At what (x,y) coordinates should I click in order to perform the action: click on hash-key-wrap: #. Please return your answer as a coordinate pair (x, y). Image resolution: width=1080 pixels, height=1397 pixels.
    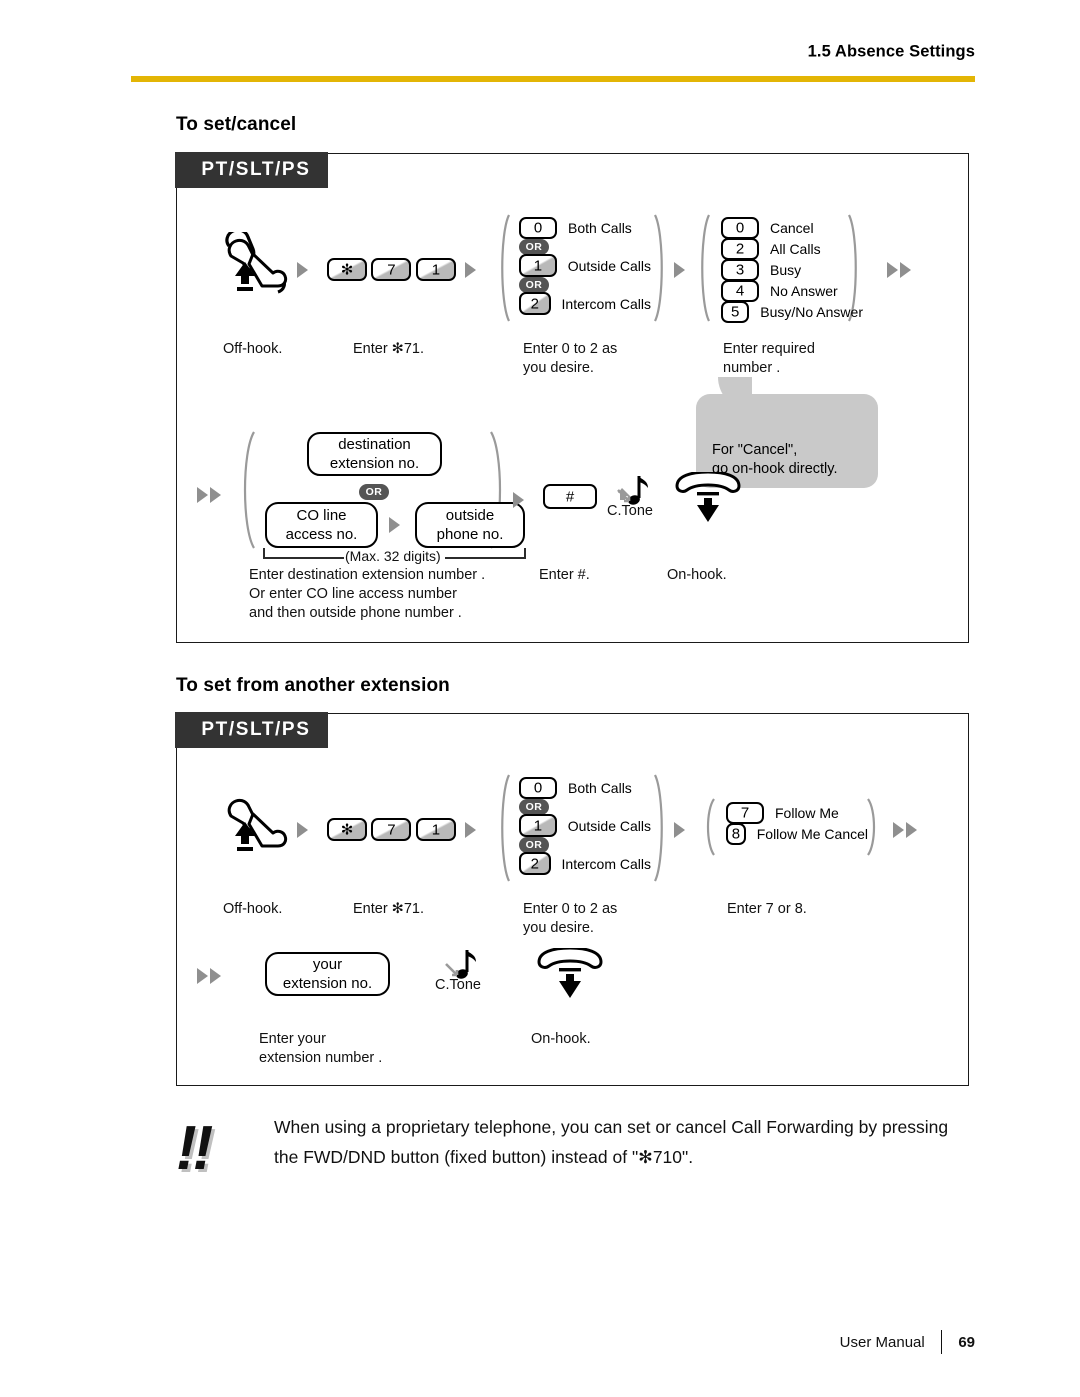
    Looking at the image, I should click on (570, 496).